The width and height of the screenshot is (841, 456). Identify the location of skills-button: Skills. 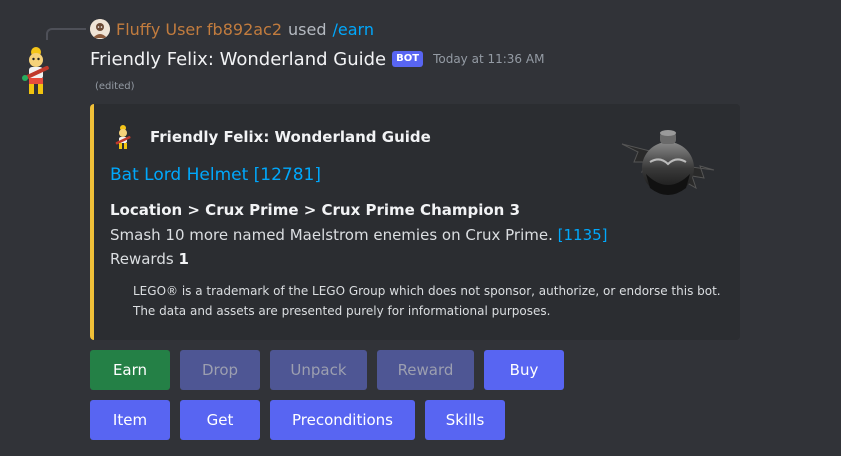
(465, 420).